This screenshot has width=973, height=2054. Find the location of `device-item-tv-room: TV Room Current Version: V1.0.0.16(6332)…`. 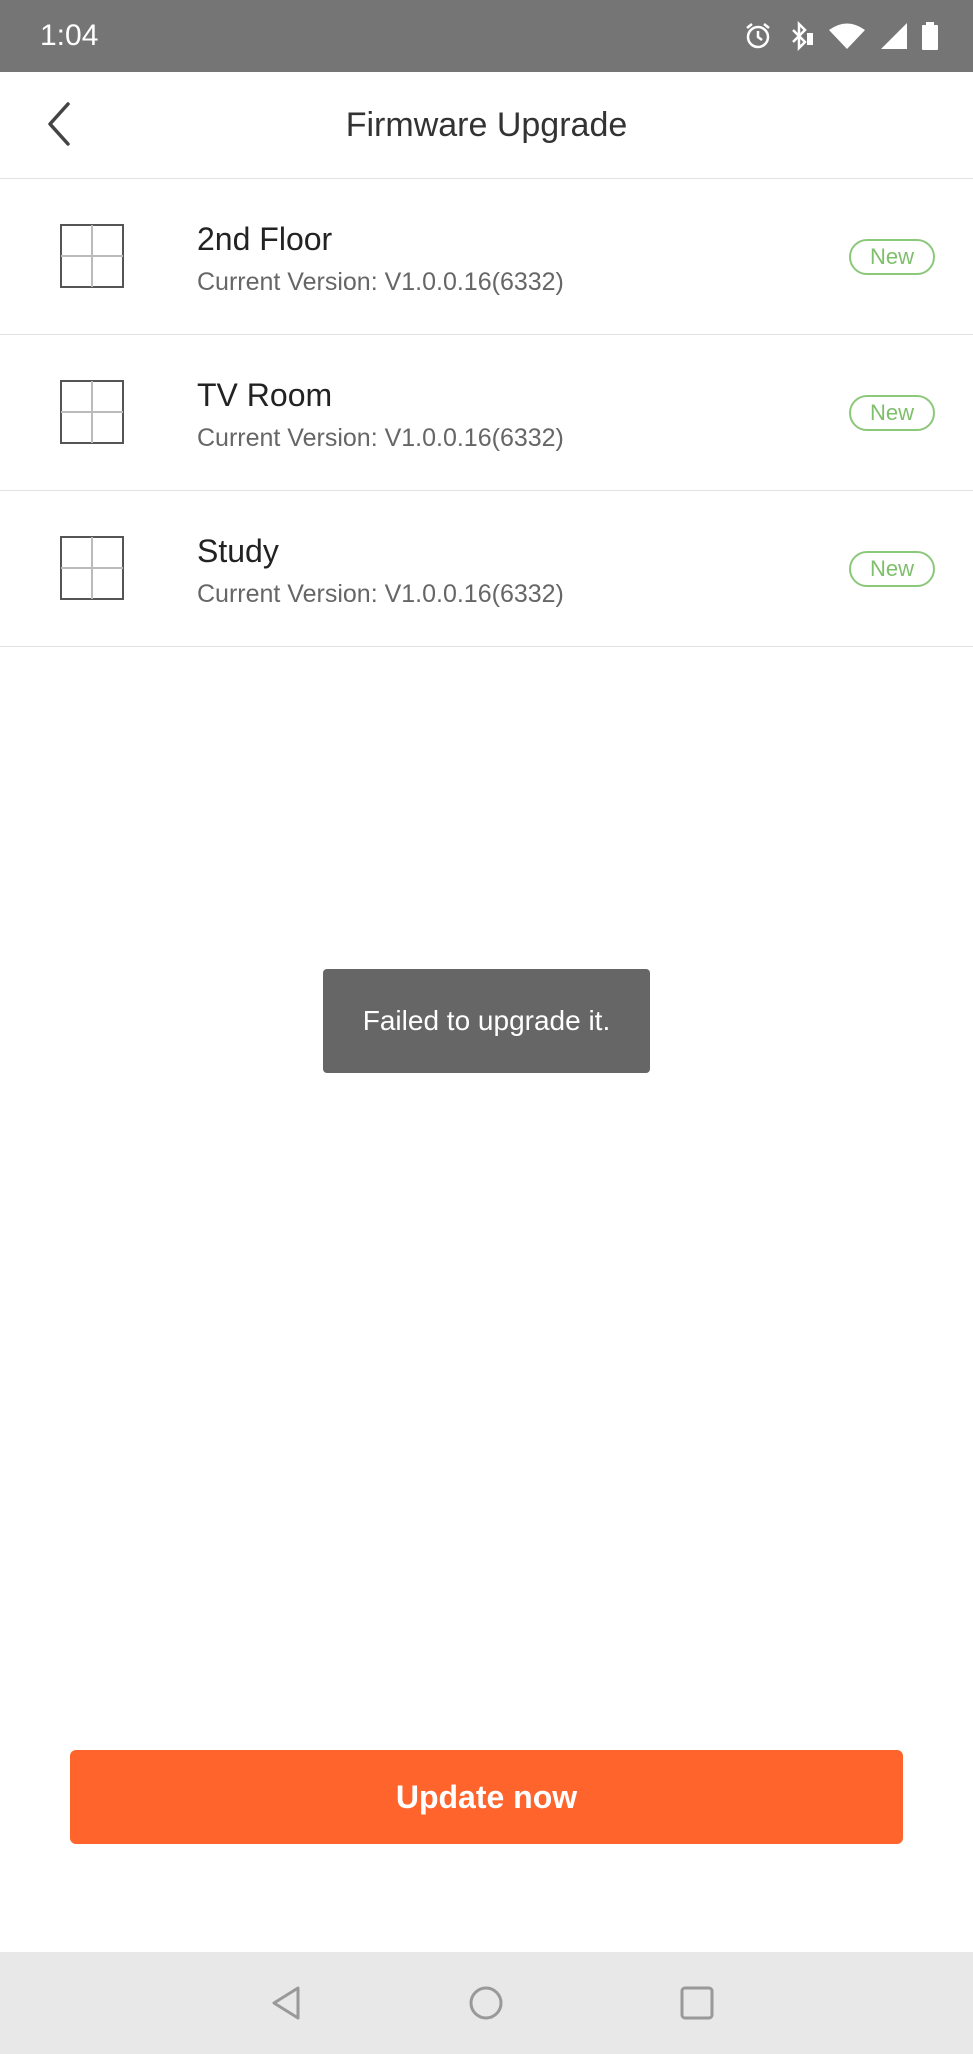

device-item-tv-room: TV Room Current Version: V1.0.0.16(6332)… is located at coordinates (486, 413).